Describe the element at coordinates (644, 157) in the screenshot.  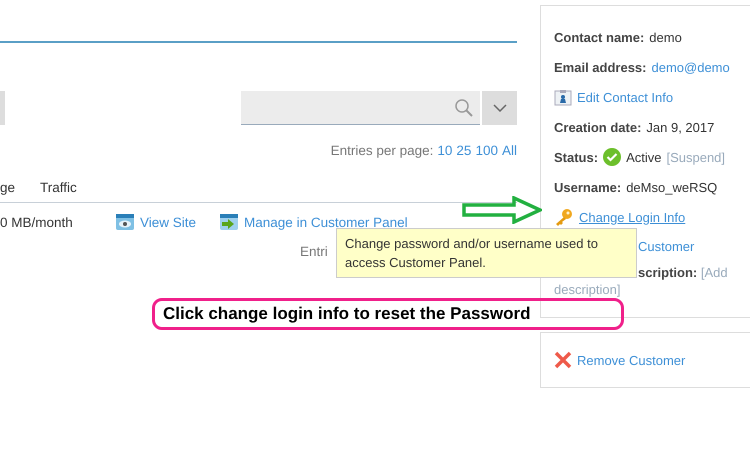
I see `status-value: Active` at that location.